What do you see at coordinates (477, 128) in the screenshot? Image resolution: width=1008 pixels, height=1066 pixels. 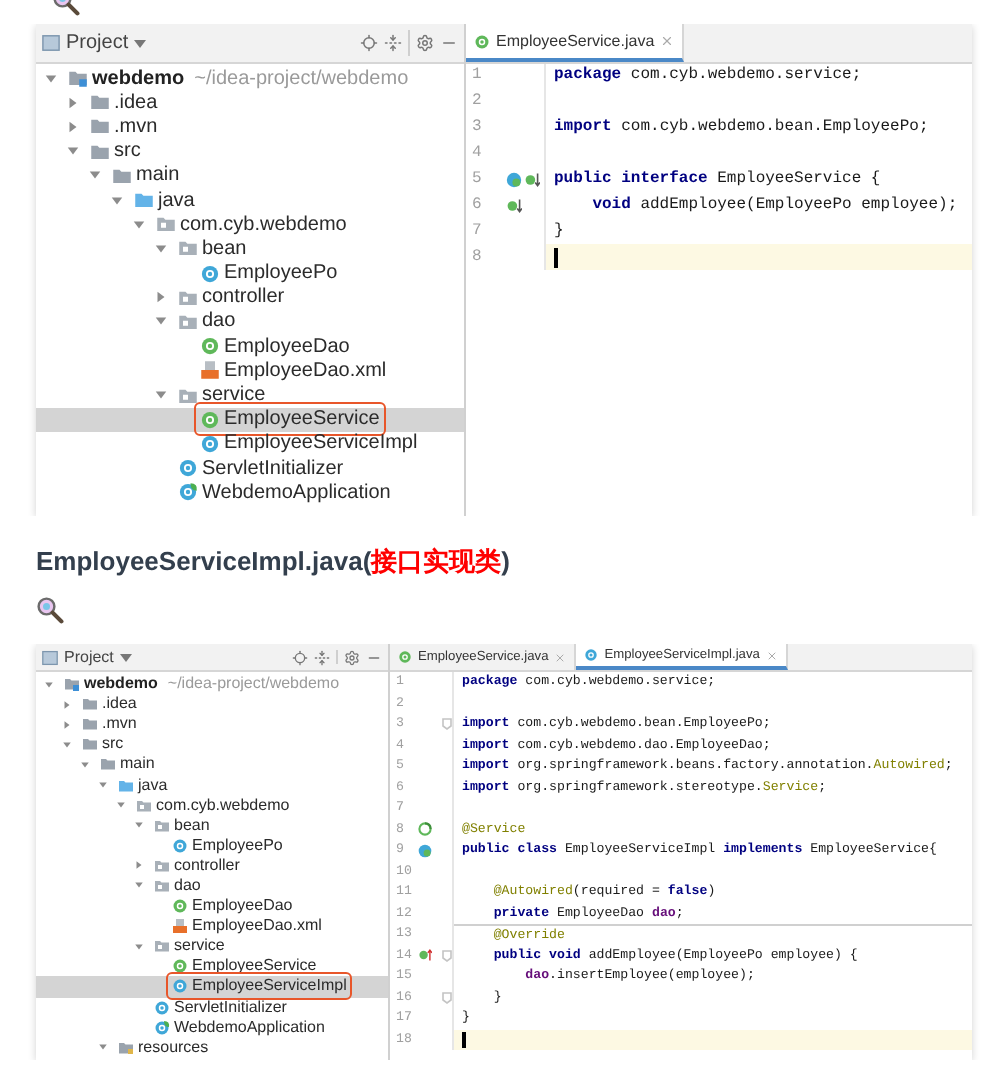 I see `line-number: 3` at bounding box center [477, 128].